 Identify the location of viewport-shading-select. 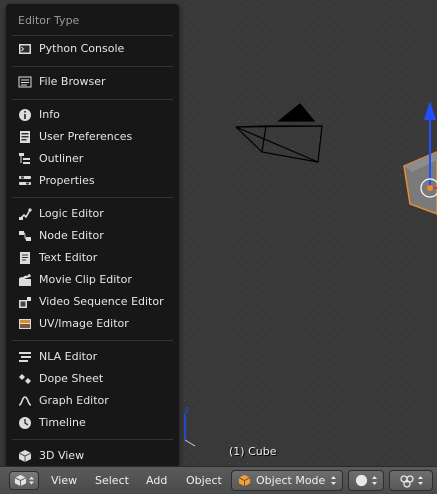
(366, 480).